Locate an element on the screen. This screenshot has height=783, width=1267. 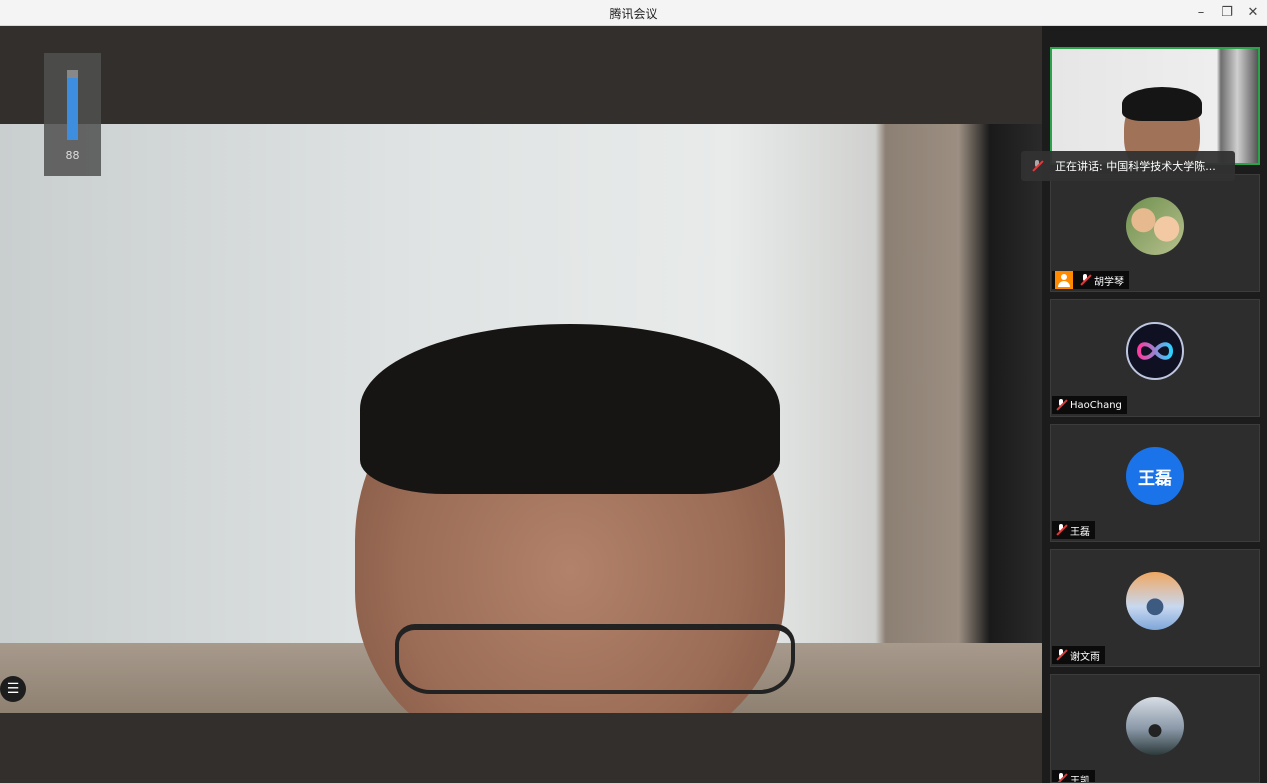
volume-label: 88 is located at coordinates (72, 155).